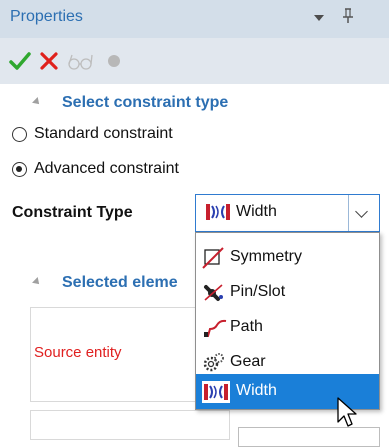  I want to click on dropdown-item-path: Path, so click(287, 327).